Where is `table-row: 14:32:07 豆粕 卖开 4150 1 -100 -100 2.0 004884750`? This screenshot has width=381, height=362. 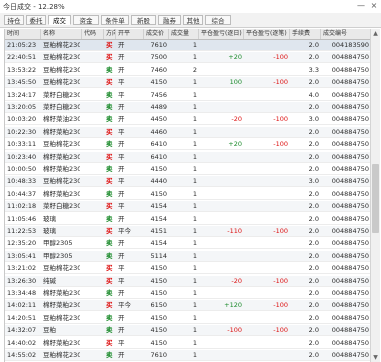
table-row: 14:32:07 豆粕 卖开 4150 1 -100 -100 2.0 004884750 is located at coordinates (188, 331).